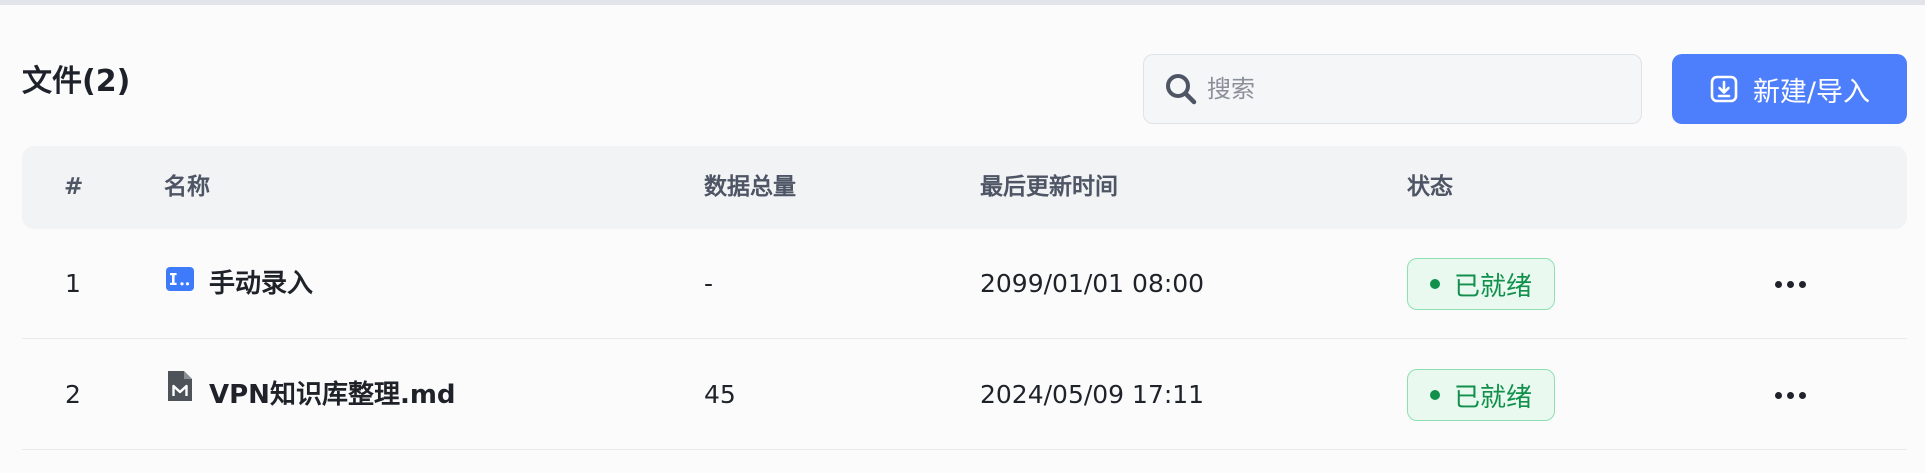 This screenshot has width=1925, height=473. I want to click on last-updated: 2024/05/09 17:11, so click(1092, 394).